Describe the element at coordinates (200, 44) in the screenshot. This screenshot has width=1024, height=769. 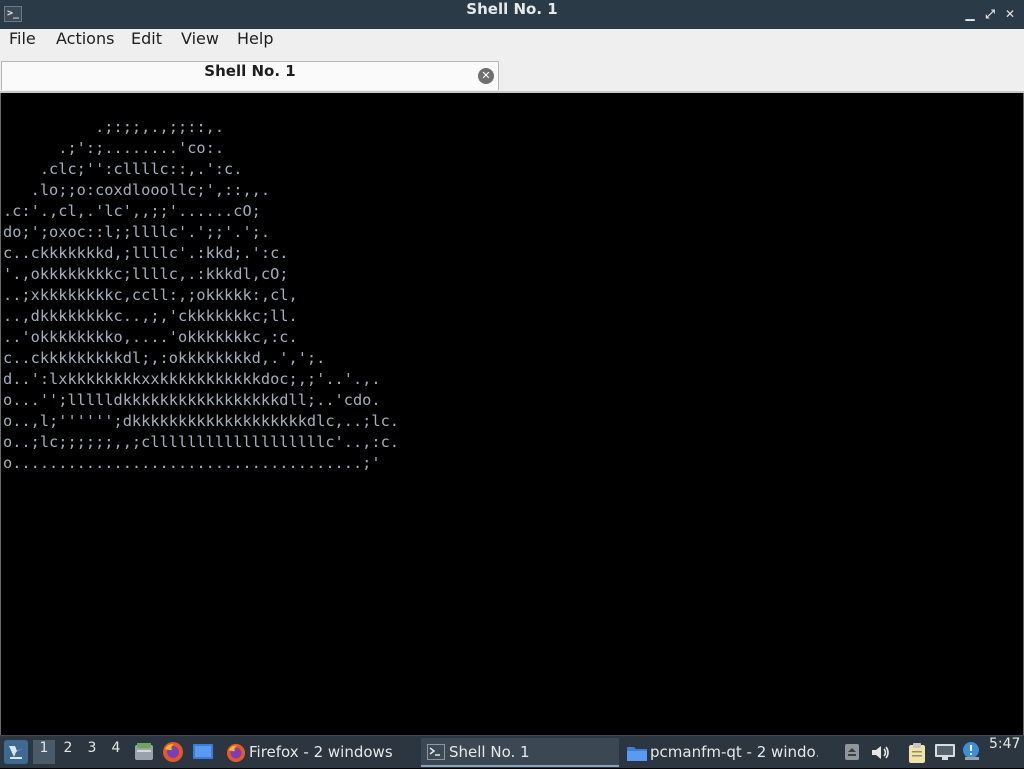
I see `menu-view: View` at that location.